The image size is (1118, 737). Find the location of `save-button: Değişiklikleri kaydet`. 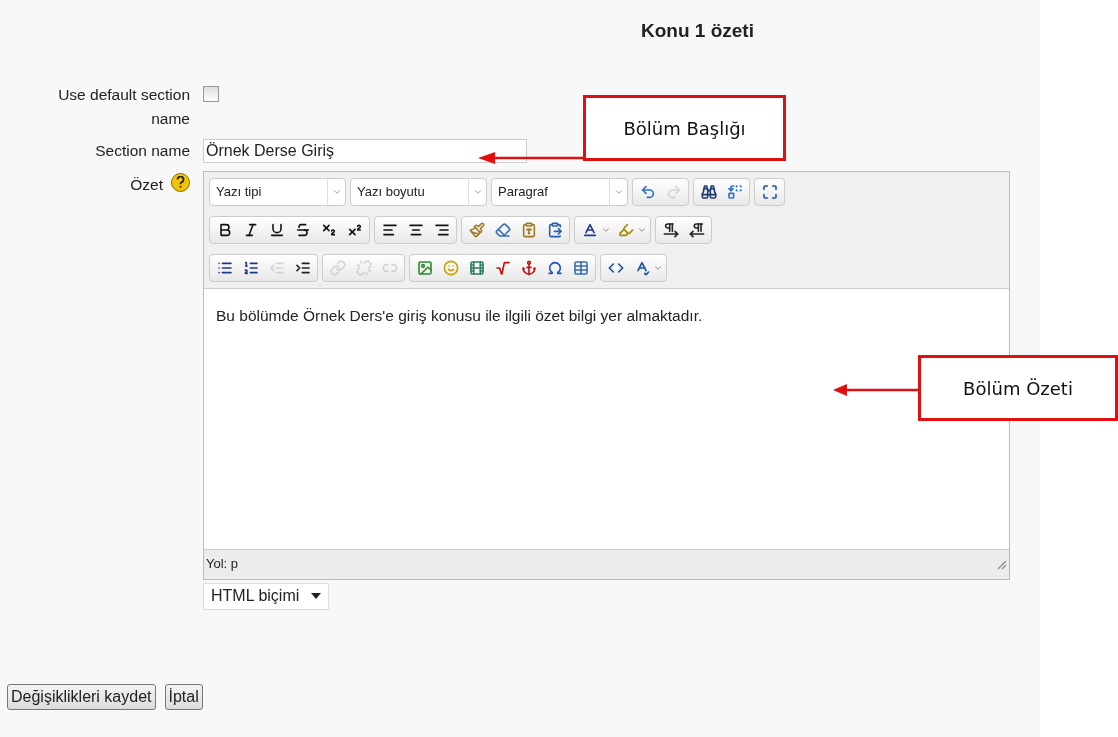

save-button: Değişiklikleri kaydet is located at coordinates (81, 696).